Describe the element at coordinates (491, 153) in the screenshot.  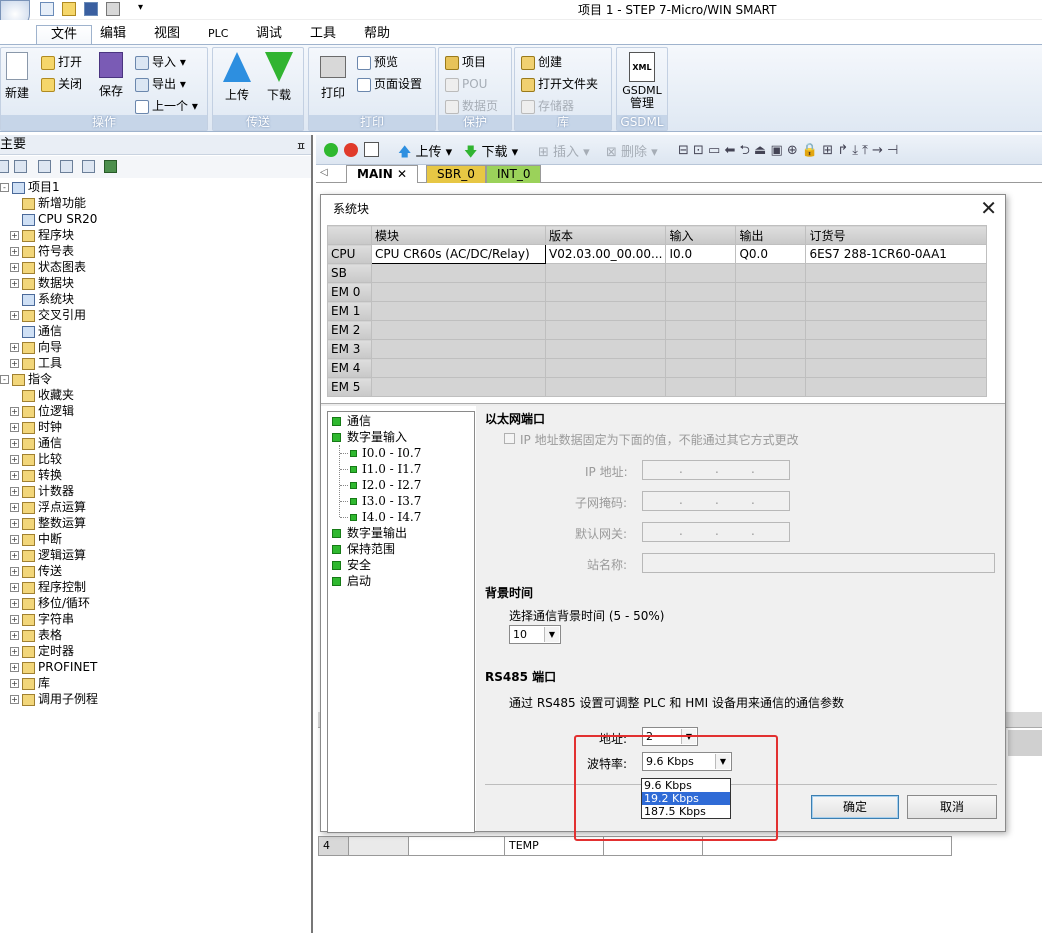
I see `editor-download-button: 🡇 下载 ▾` at that location.